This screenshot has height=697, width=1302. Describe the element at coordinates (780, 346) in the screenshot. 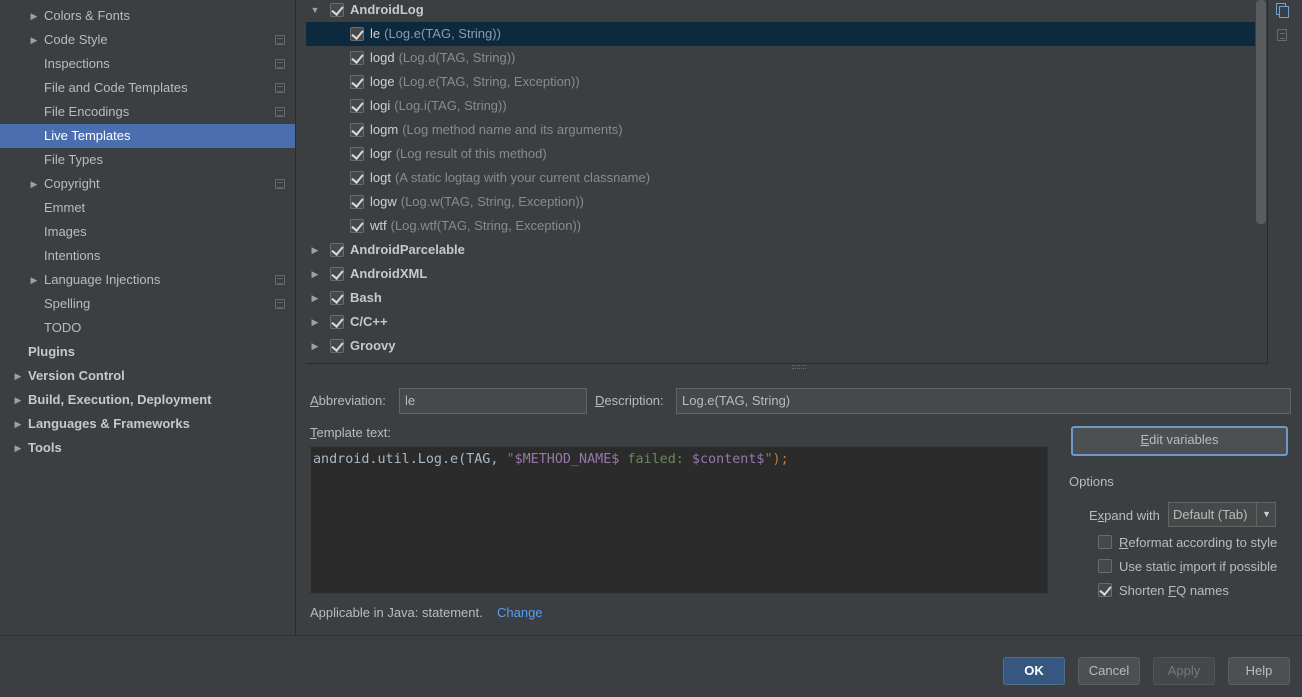

I see `template-group: ▶ Groovy` at that location.